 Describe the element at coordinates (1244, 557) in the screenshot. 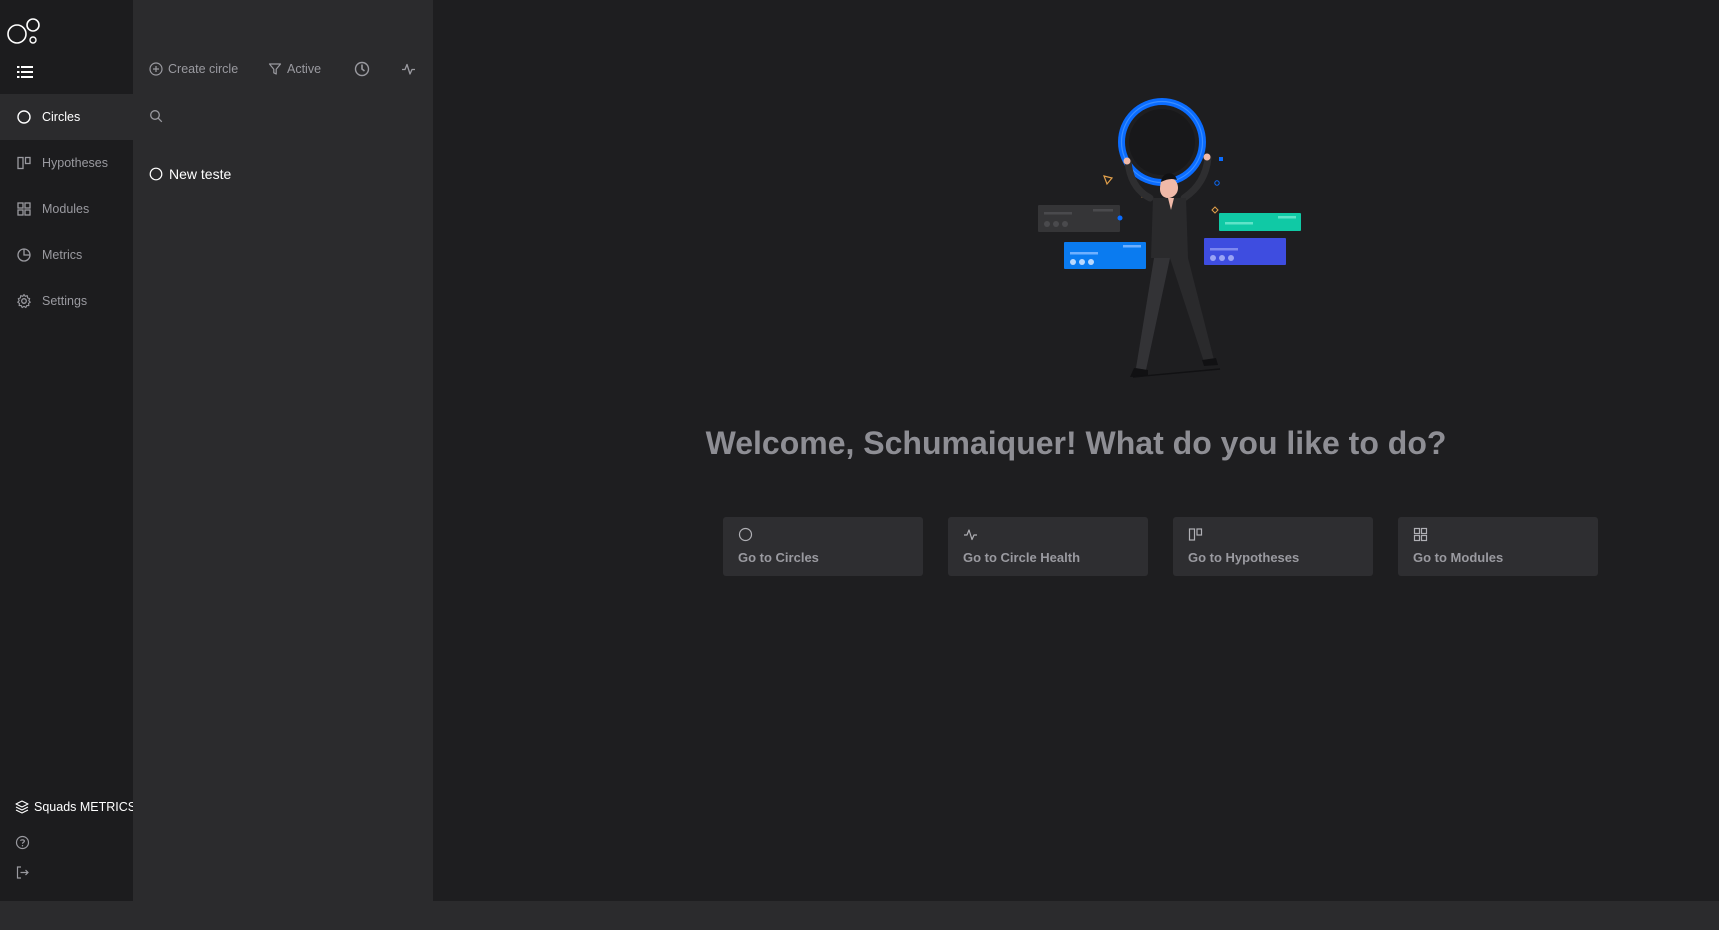

I see `card-label: Go to Hypotheses` at that location.